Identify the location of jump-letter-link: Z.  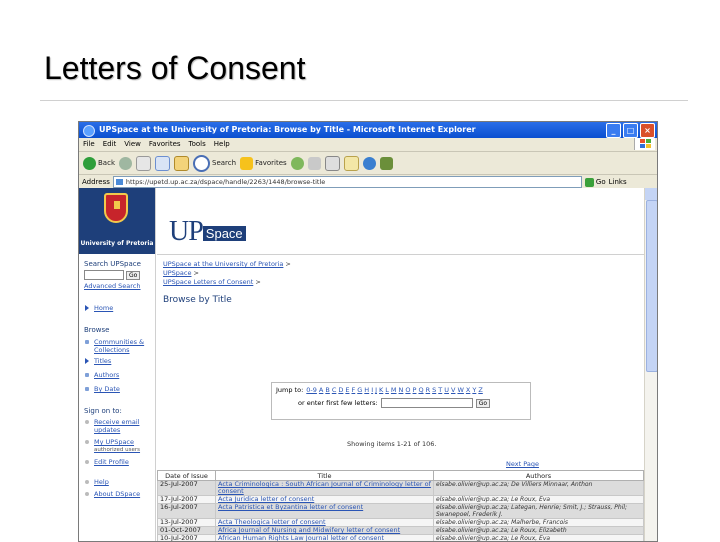
(480, 390).